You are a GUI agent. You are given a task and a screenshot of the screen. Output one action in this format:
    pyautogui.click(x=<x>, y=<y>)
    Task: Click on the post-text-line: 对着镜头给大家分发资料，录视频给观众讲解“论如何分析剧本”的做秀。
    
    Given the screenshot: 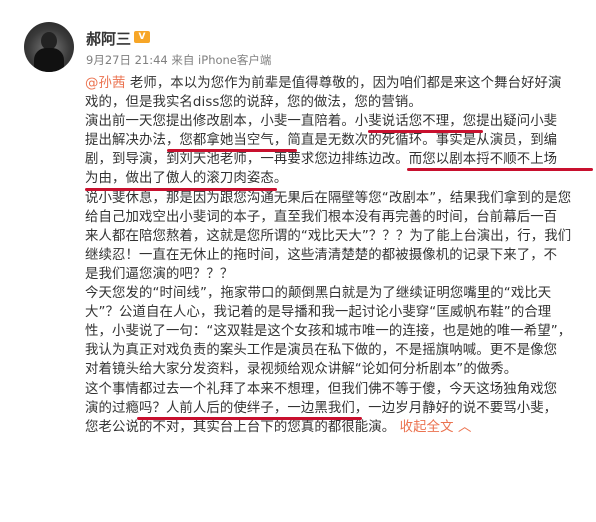 What is the action you would take?
    pyautogui.click(x=337, y=369)
    